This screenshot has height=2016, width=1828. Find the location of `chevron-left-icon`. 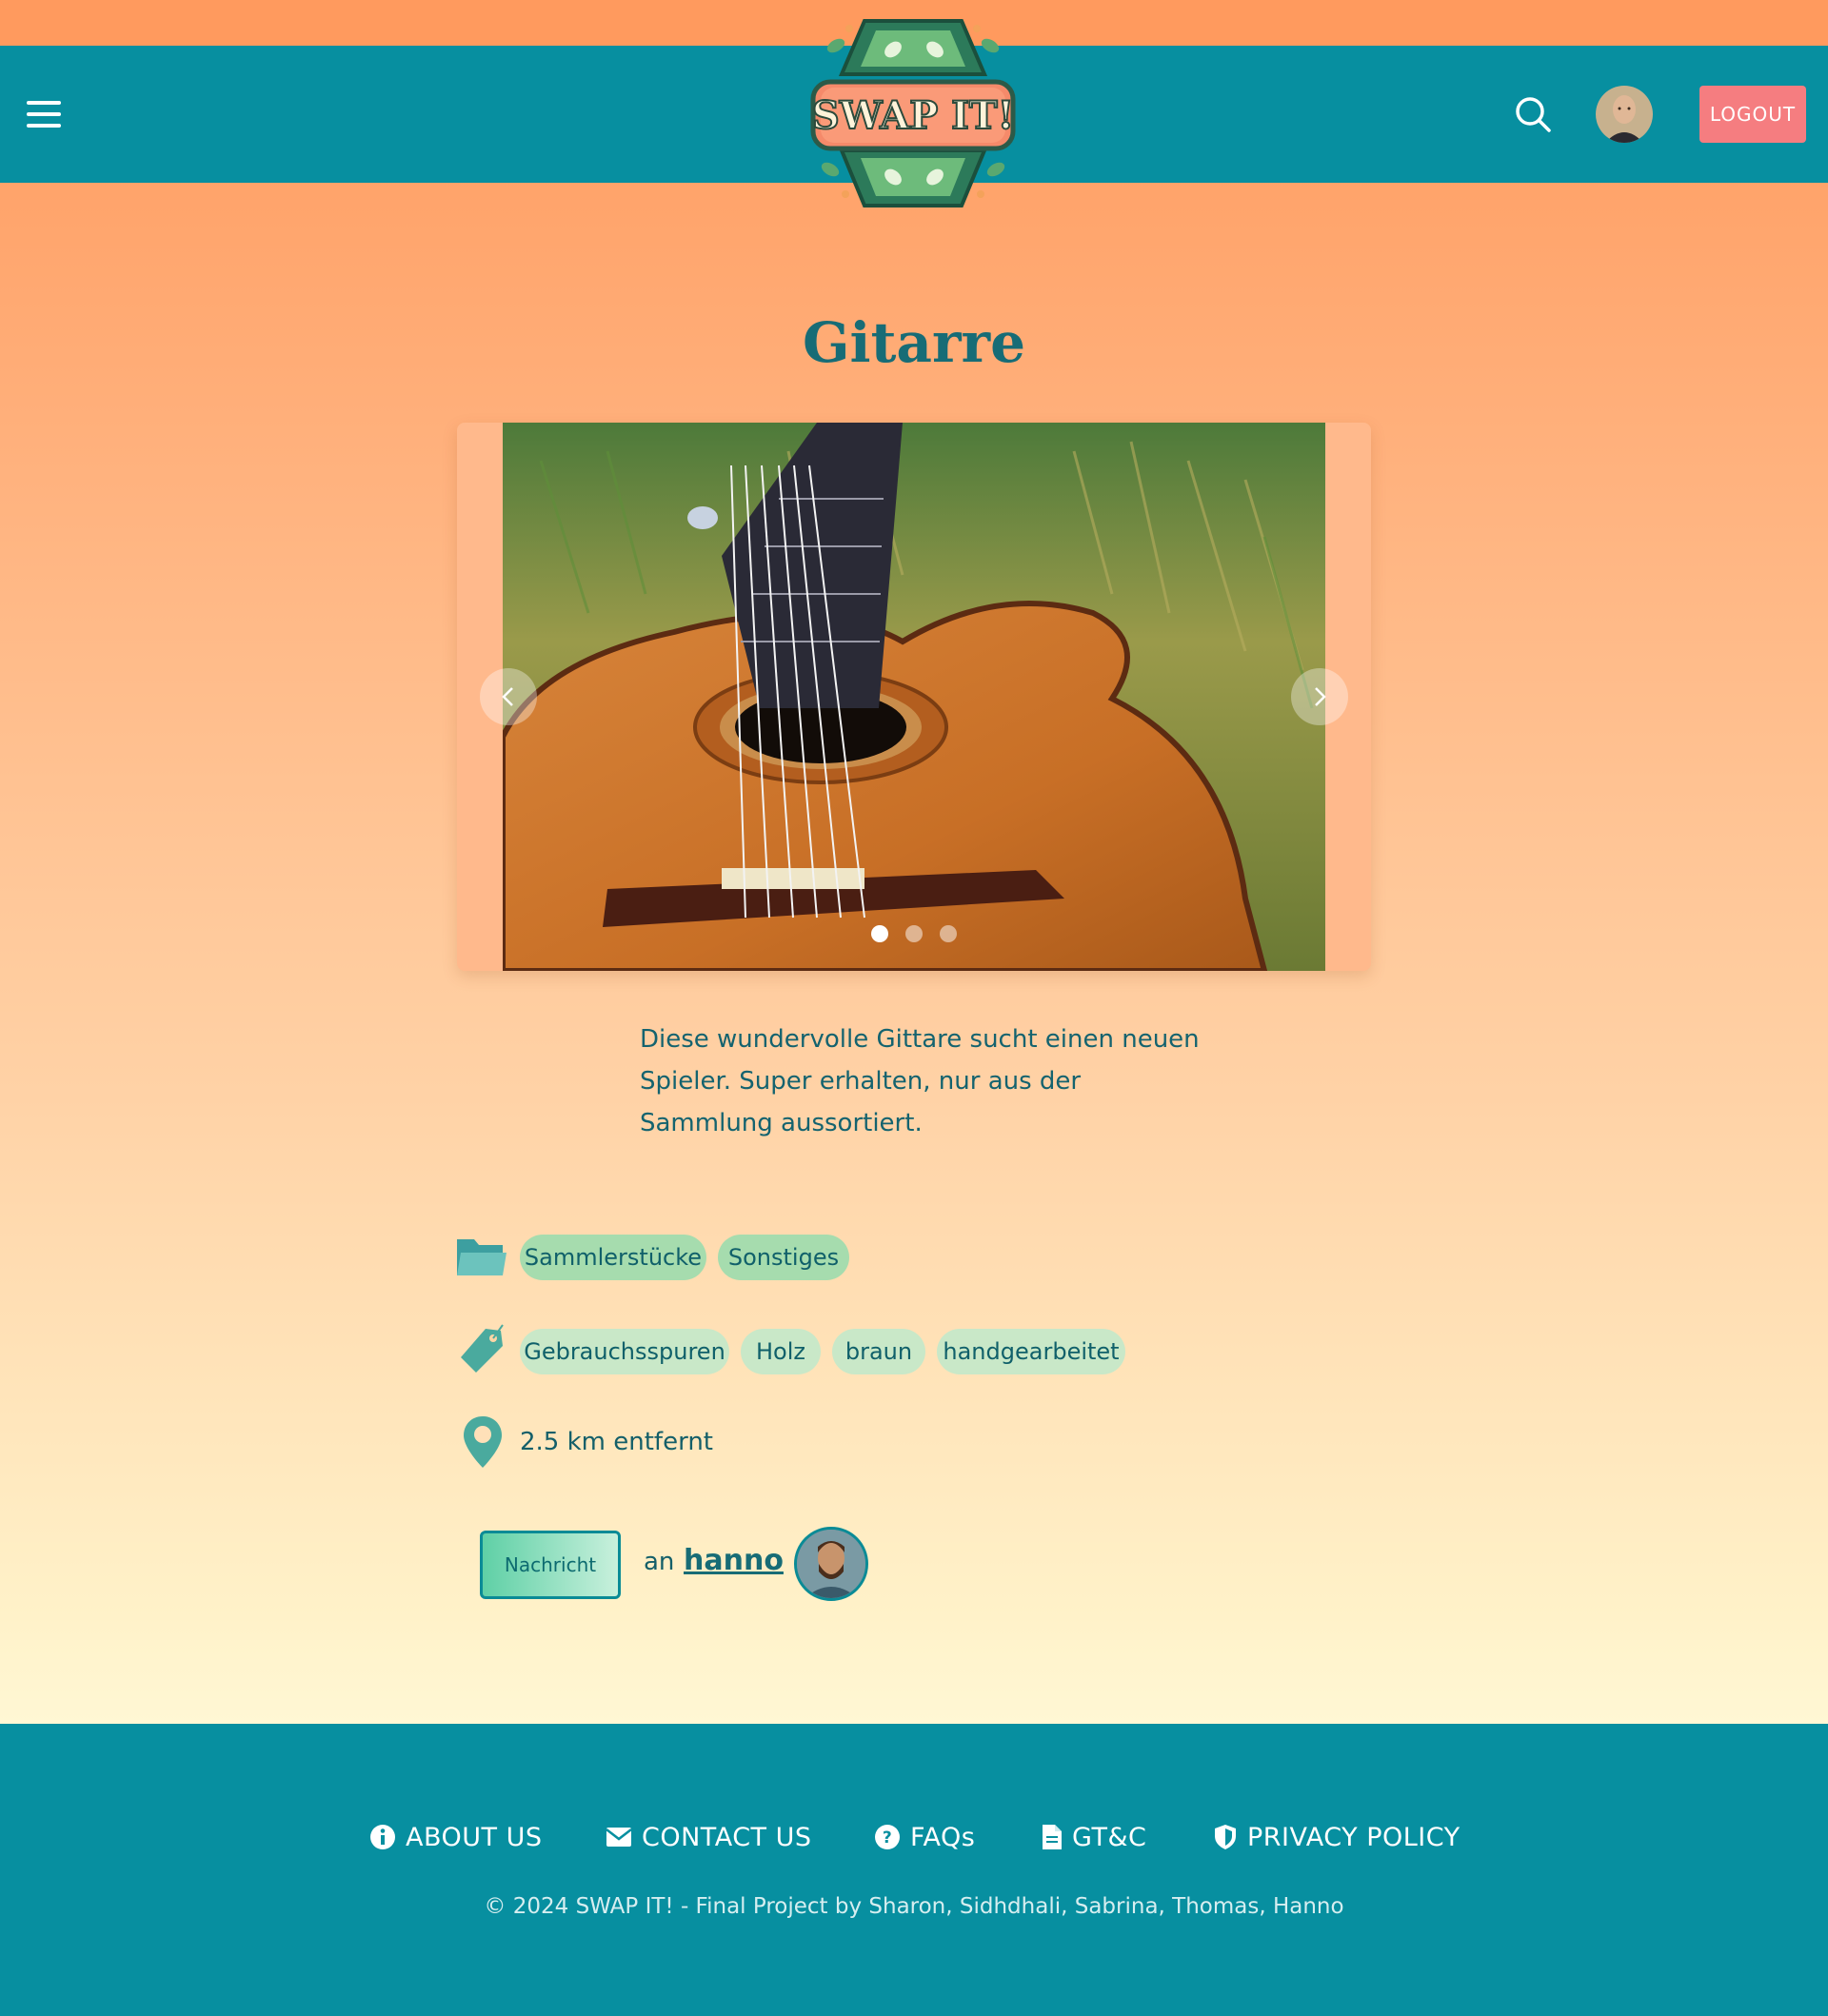

chevron-left-icon is located at coordinates (507, 697).